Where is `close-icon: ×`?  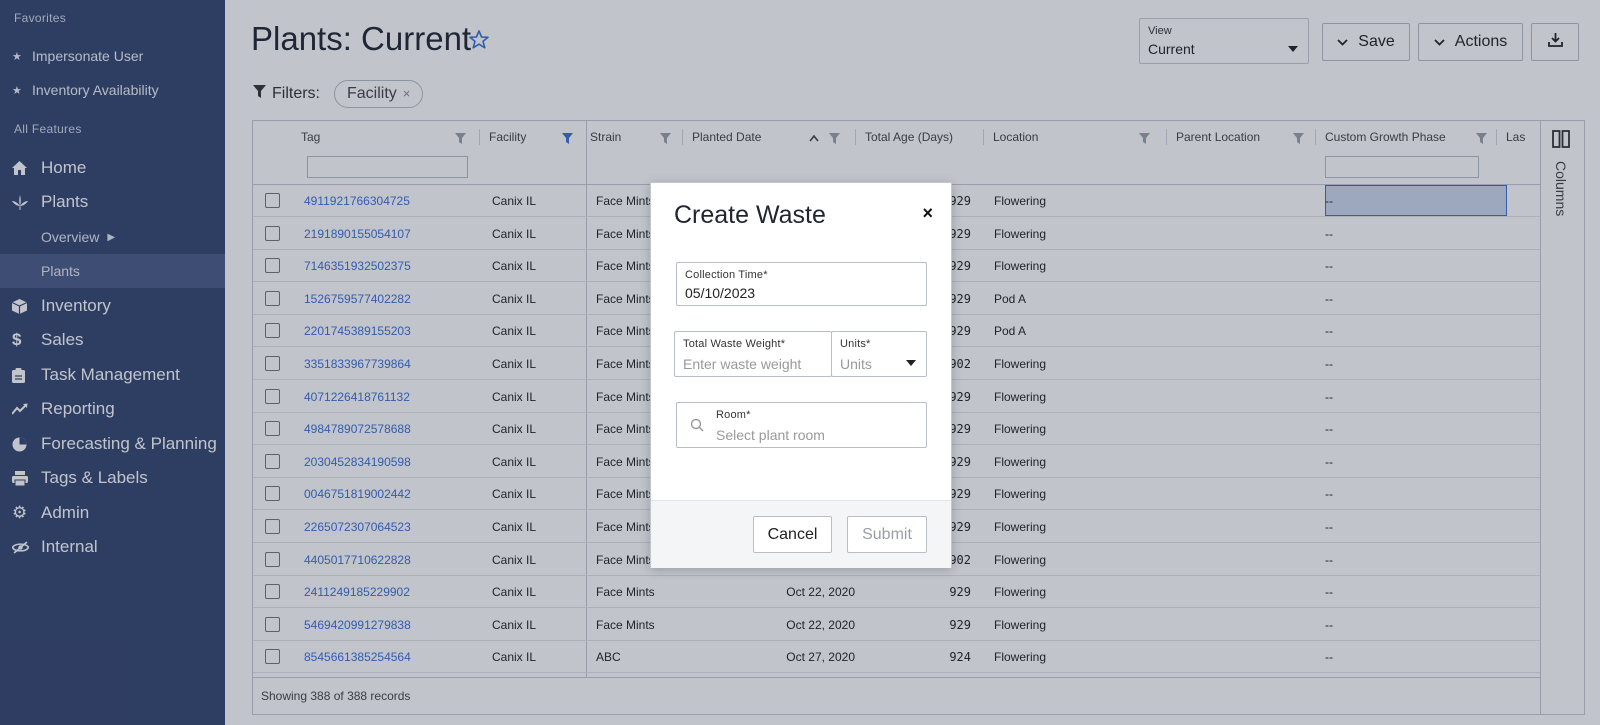
close-icon: × is located at coordinates (927, 213).